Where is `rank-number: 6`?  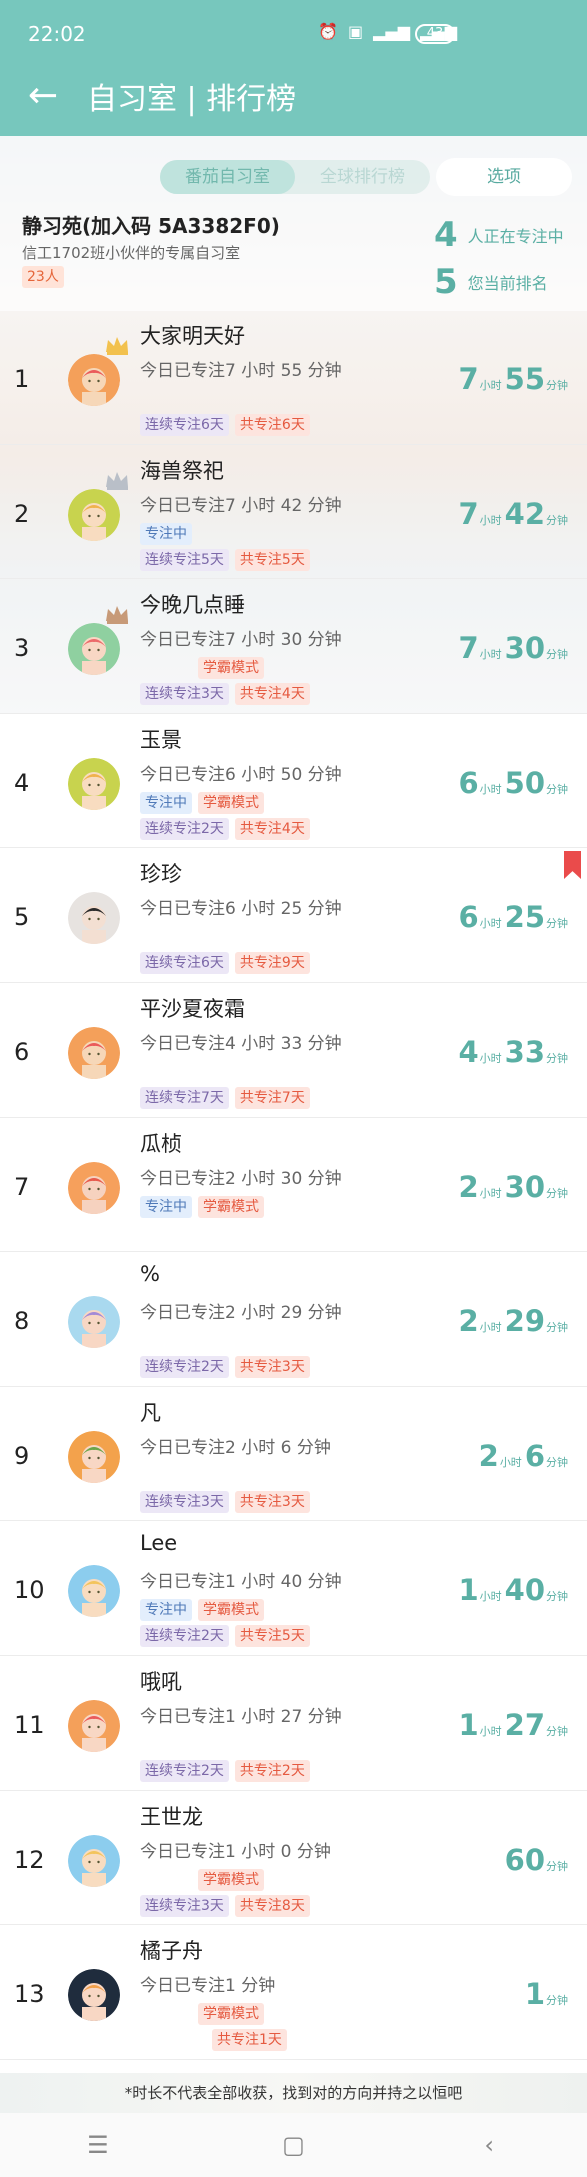
rank-number: 6 is located at coordinates (22, 1051).